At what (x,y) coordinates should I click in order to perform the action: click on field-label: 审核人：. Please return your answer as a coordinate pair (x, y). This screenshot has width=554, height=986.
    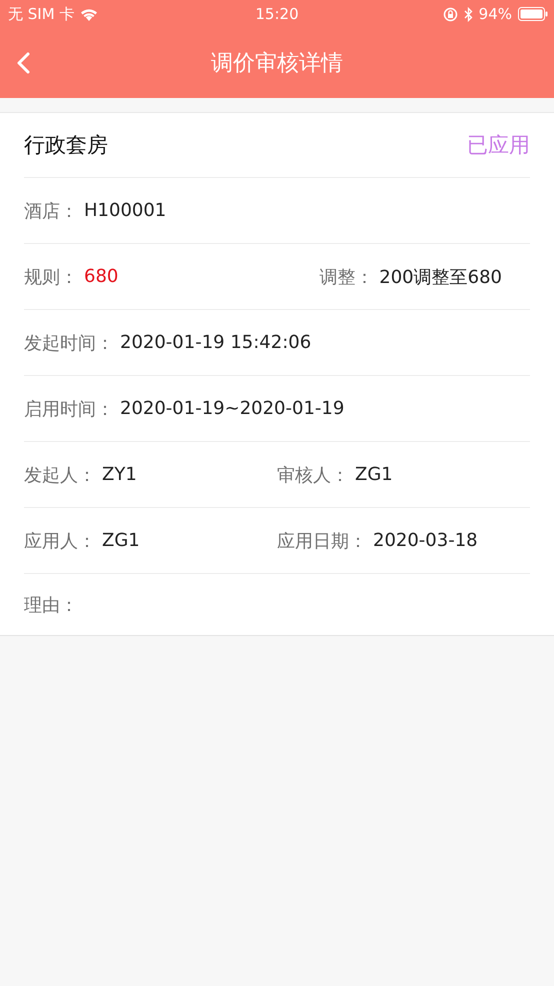
    Looking at the image, I should click on (313, 475).